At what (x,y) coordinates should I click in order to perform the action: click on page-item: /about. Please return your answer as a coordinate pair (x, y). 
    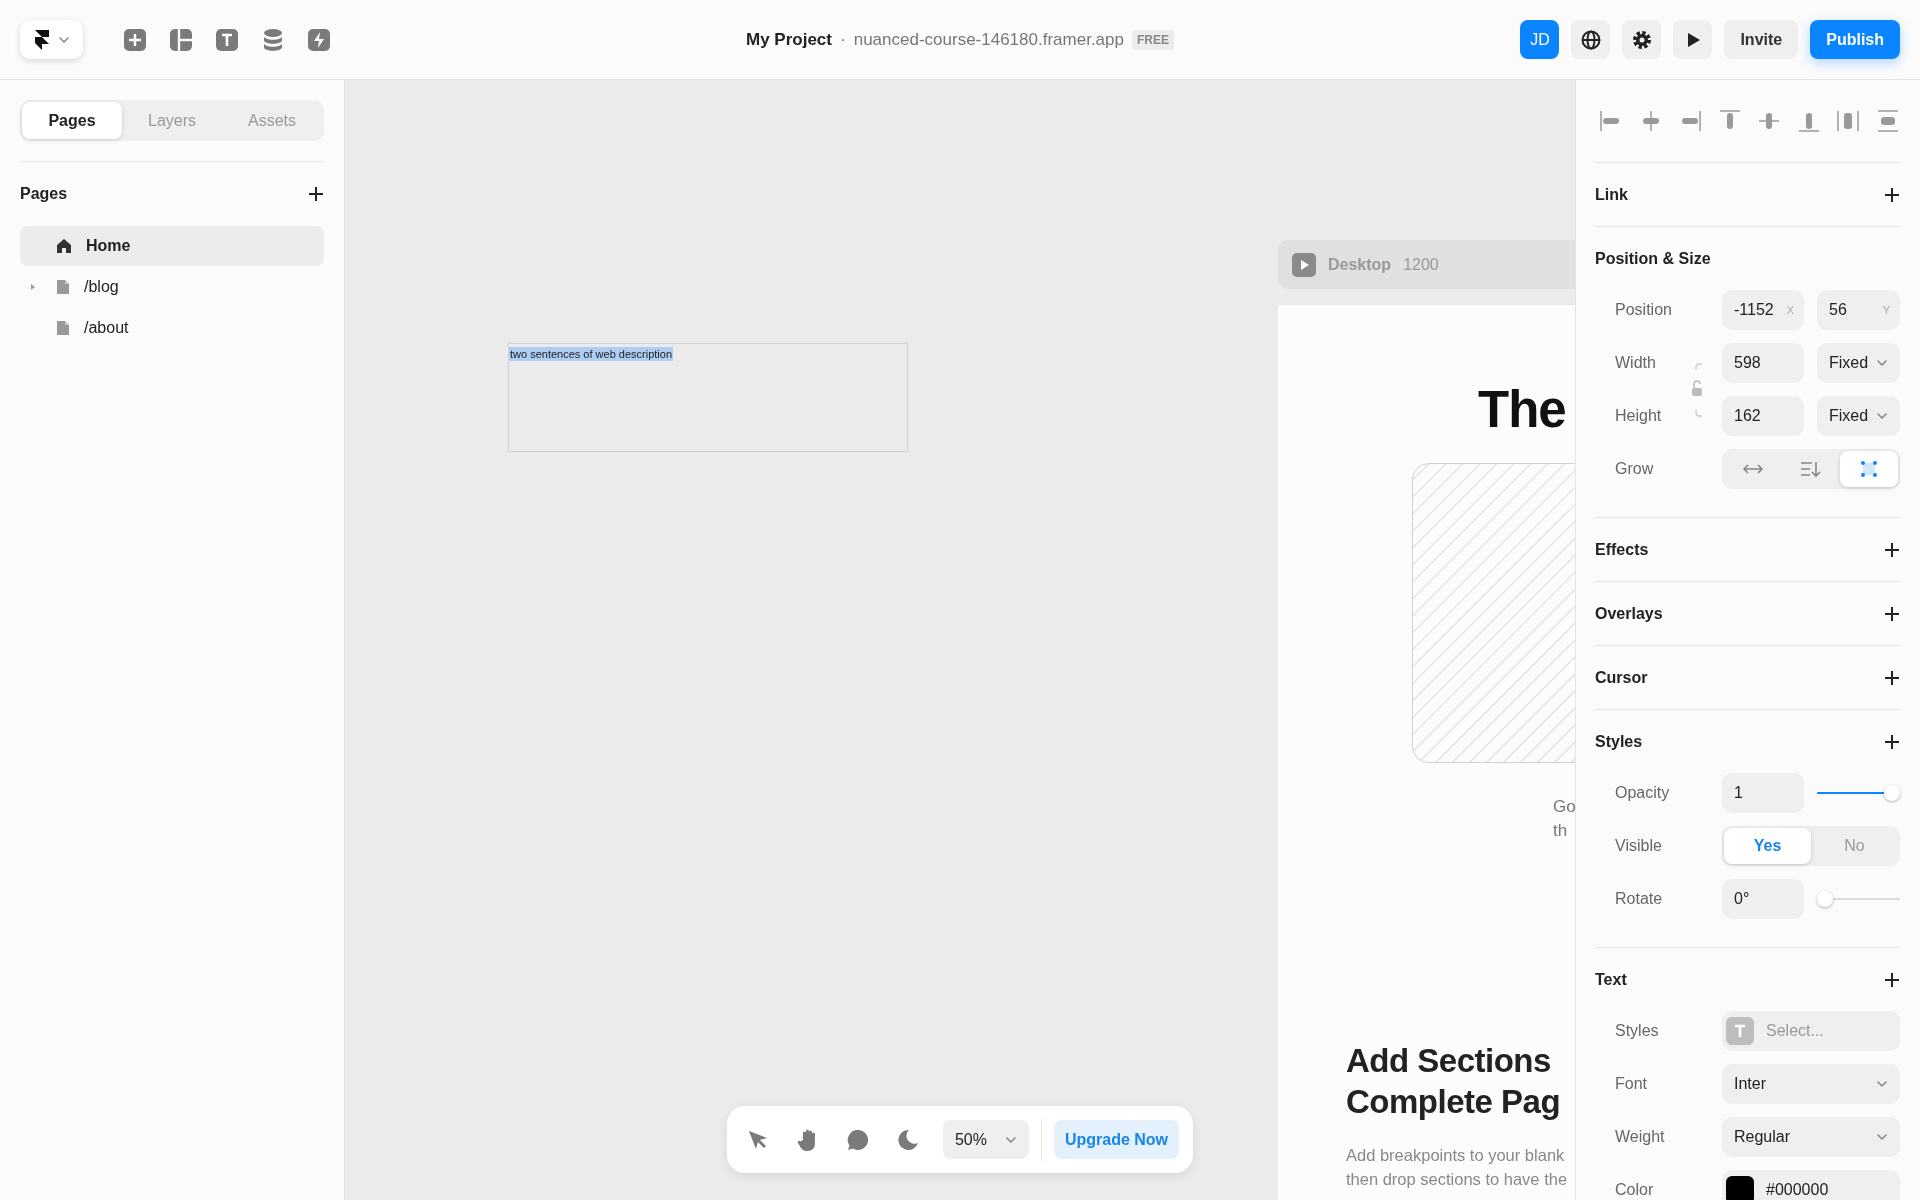
    Looking at the image, I should click on (172, 328).